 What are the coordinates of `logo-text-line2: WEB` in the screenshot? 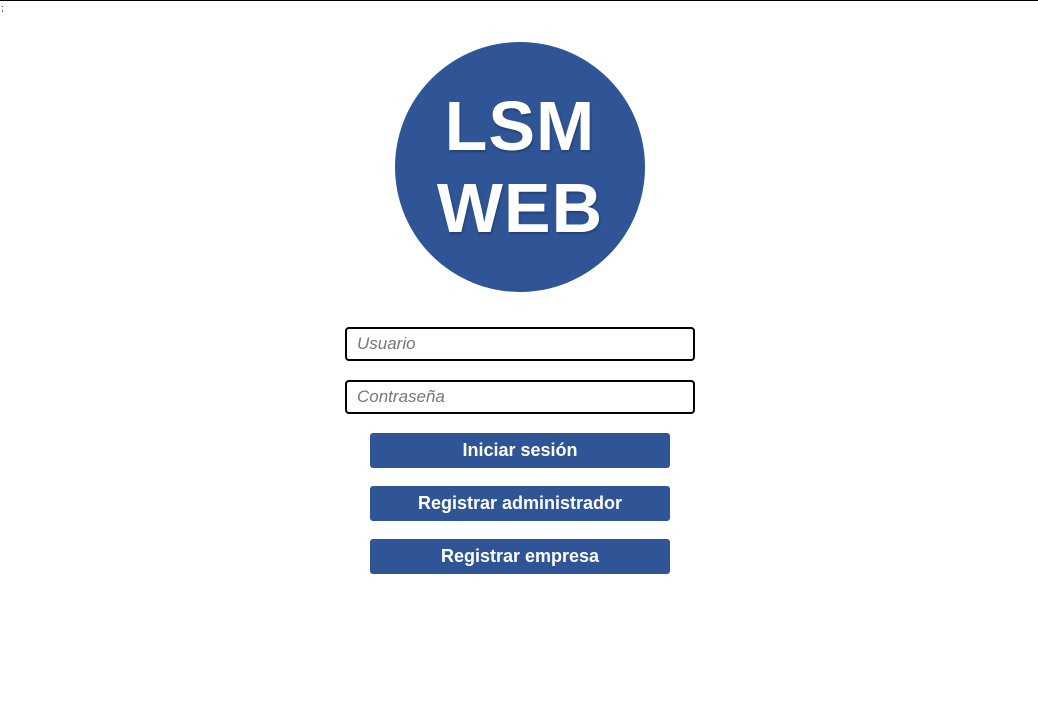 It's located at (520, 208).